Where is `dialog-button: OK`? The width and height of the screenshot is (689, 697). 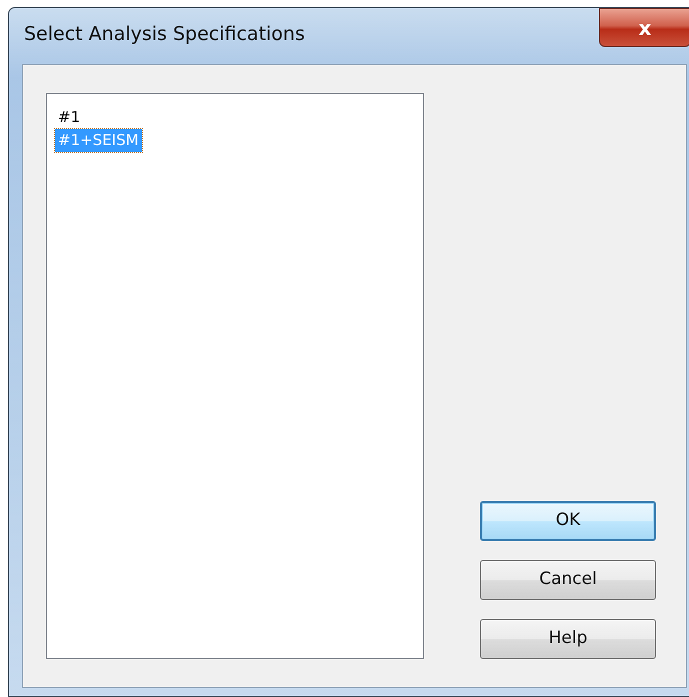 dialog-button: OK is located at coordinates (568, 521).